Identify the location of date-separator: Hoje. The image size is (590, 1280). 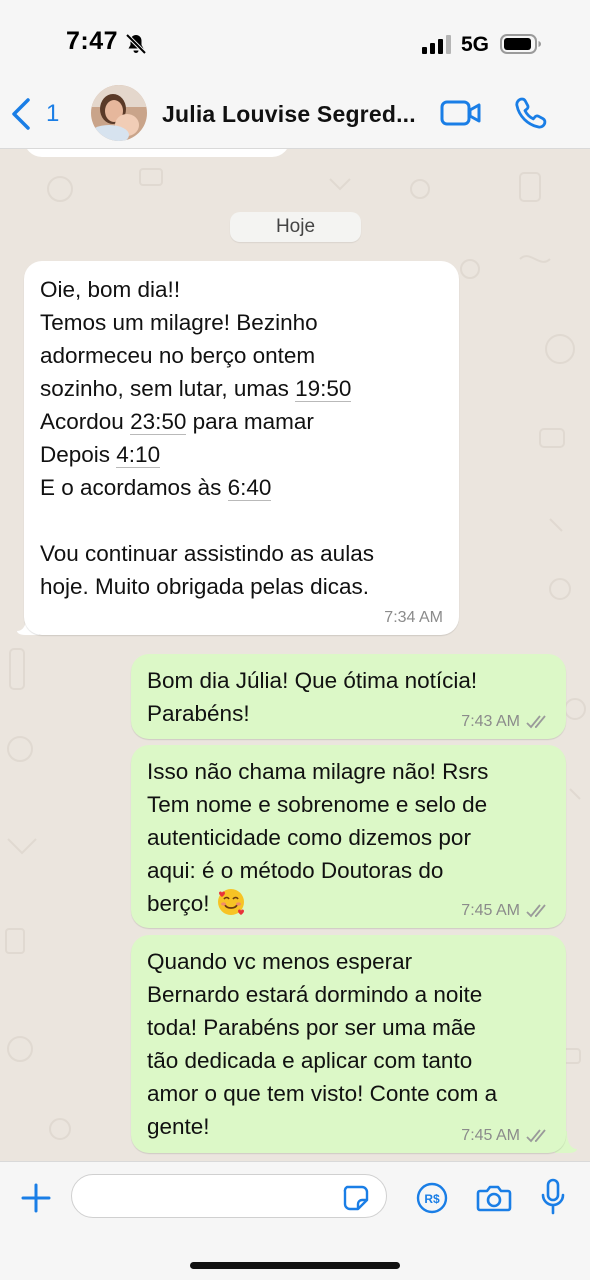
(295, 227).